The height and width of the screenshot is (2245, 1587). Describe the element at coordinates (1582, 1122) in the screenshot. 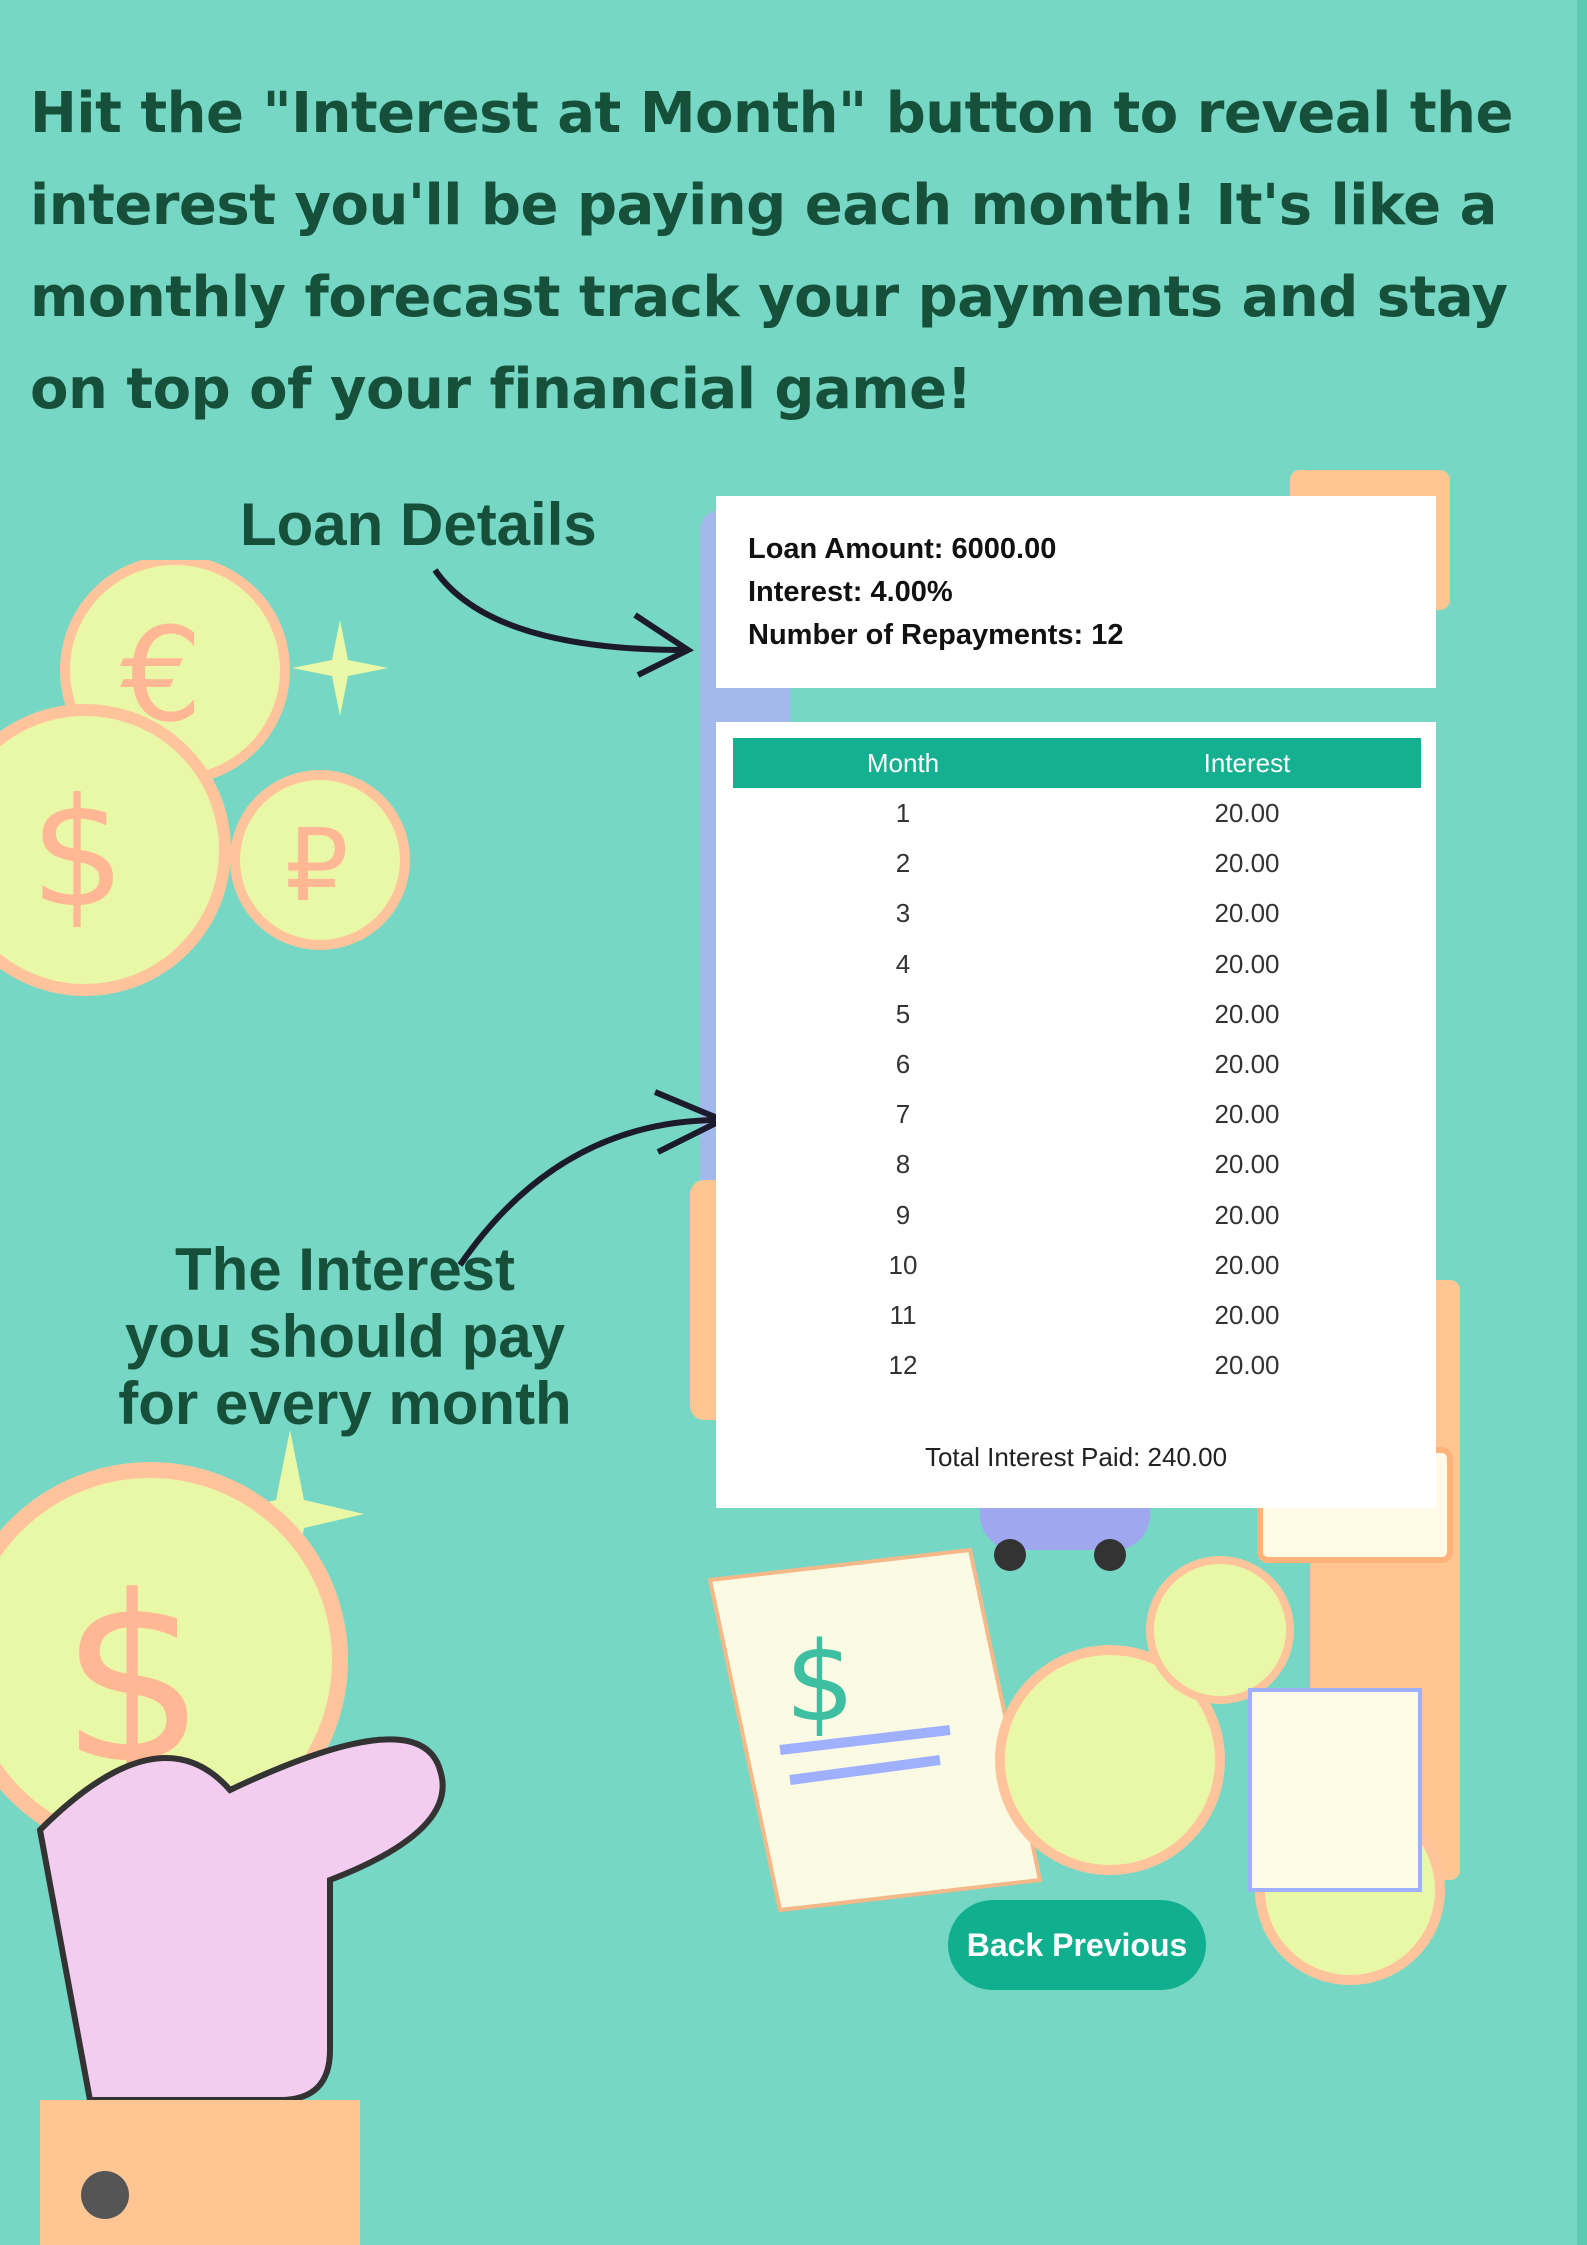

I see `page-edge` at that location.